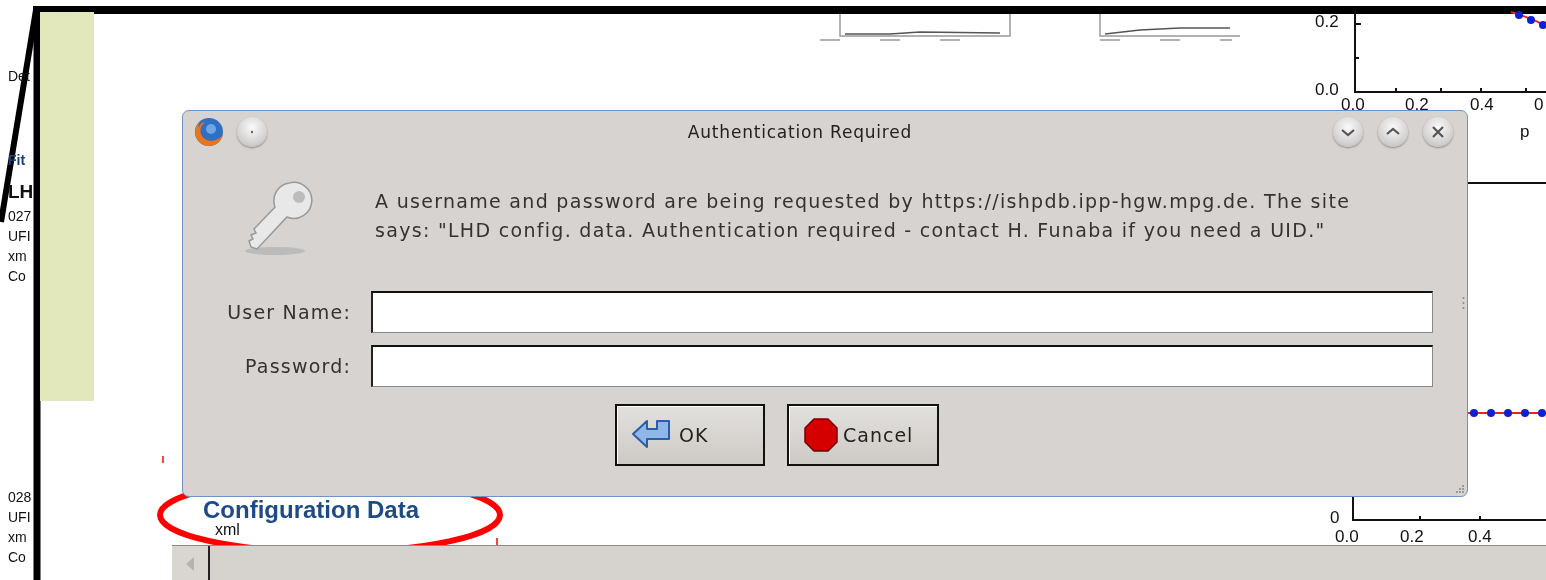  Describe the element at coordinates (20, 497) in the screenshot. I see `text-line: 028` at that location.